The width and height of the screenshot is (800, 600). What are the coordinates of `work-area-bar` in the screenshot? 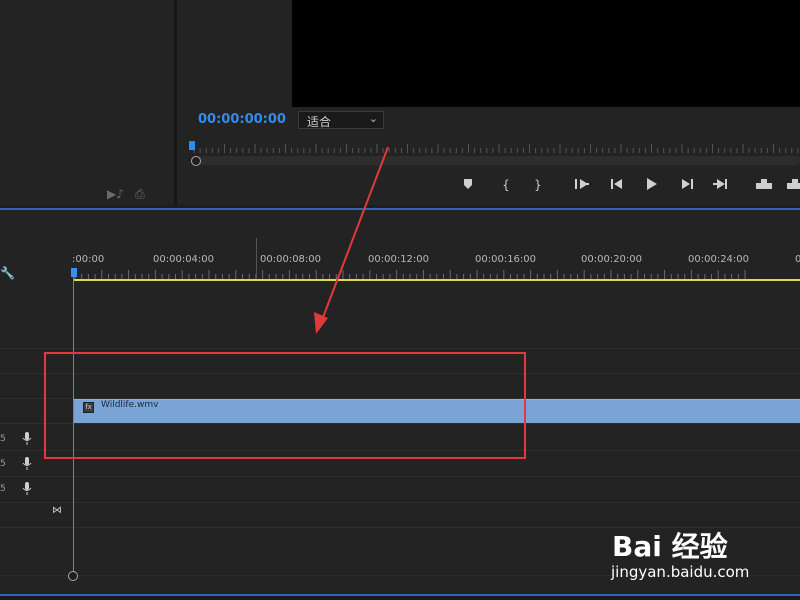 It's located at (437, 280).